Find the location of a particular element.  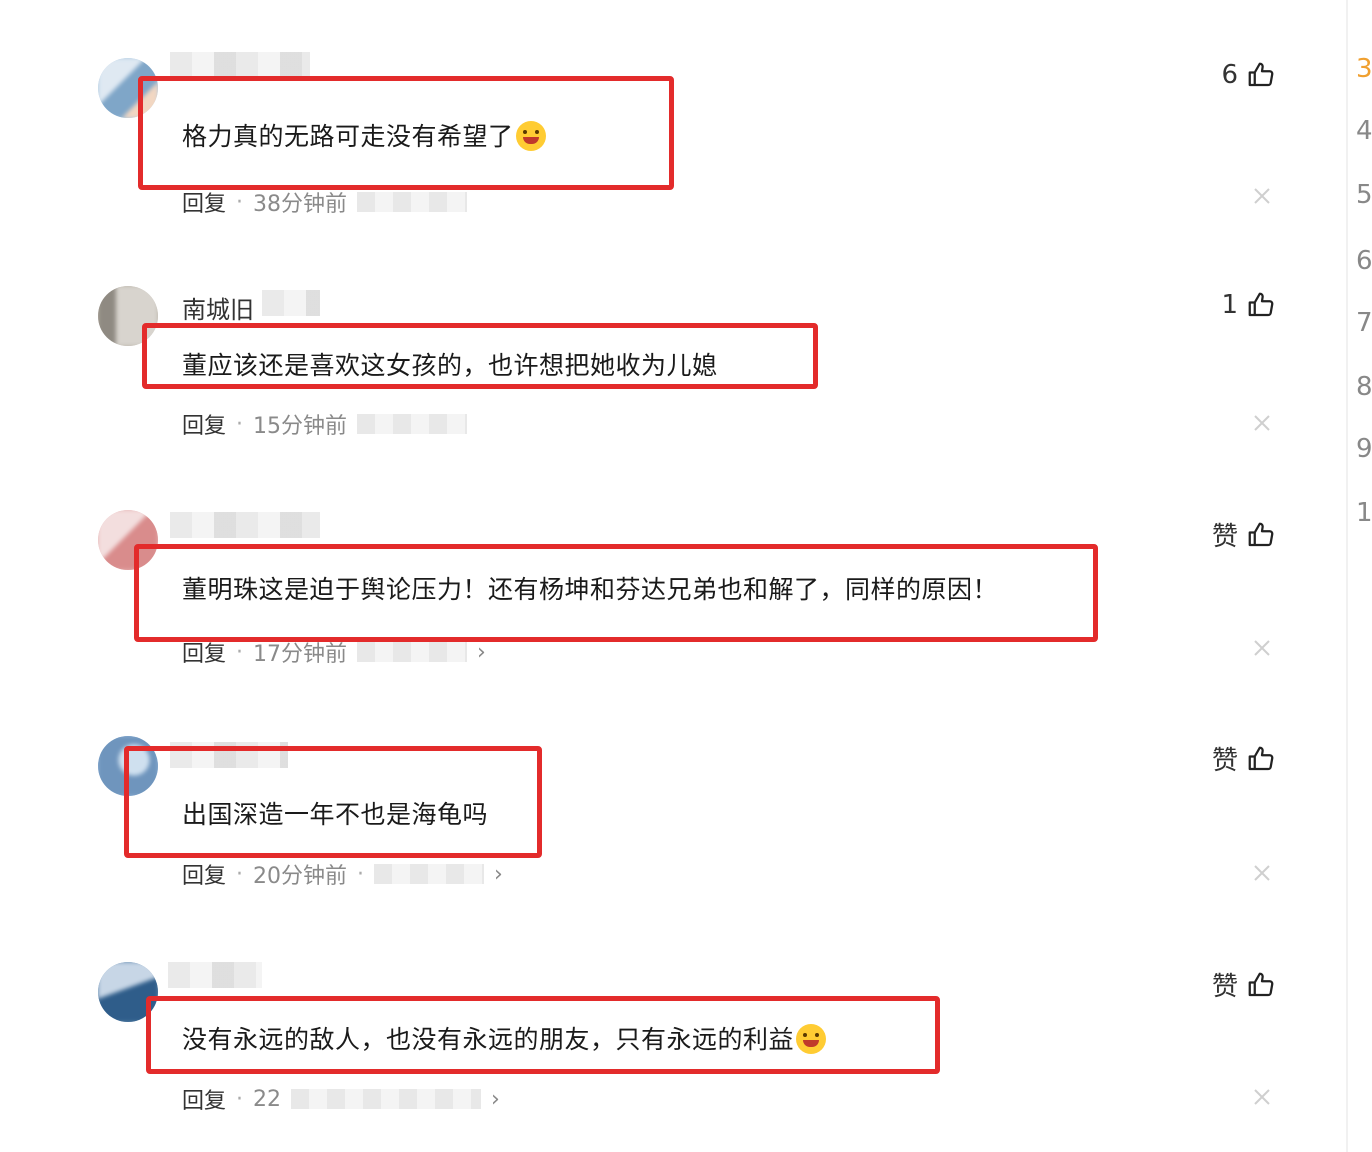

username: 南城旧 is located at coordinates (218, 307).